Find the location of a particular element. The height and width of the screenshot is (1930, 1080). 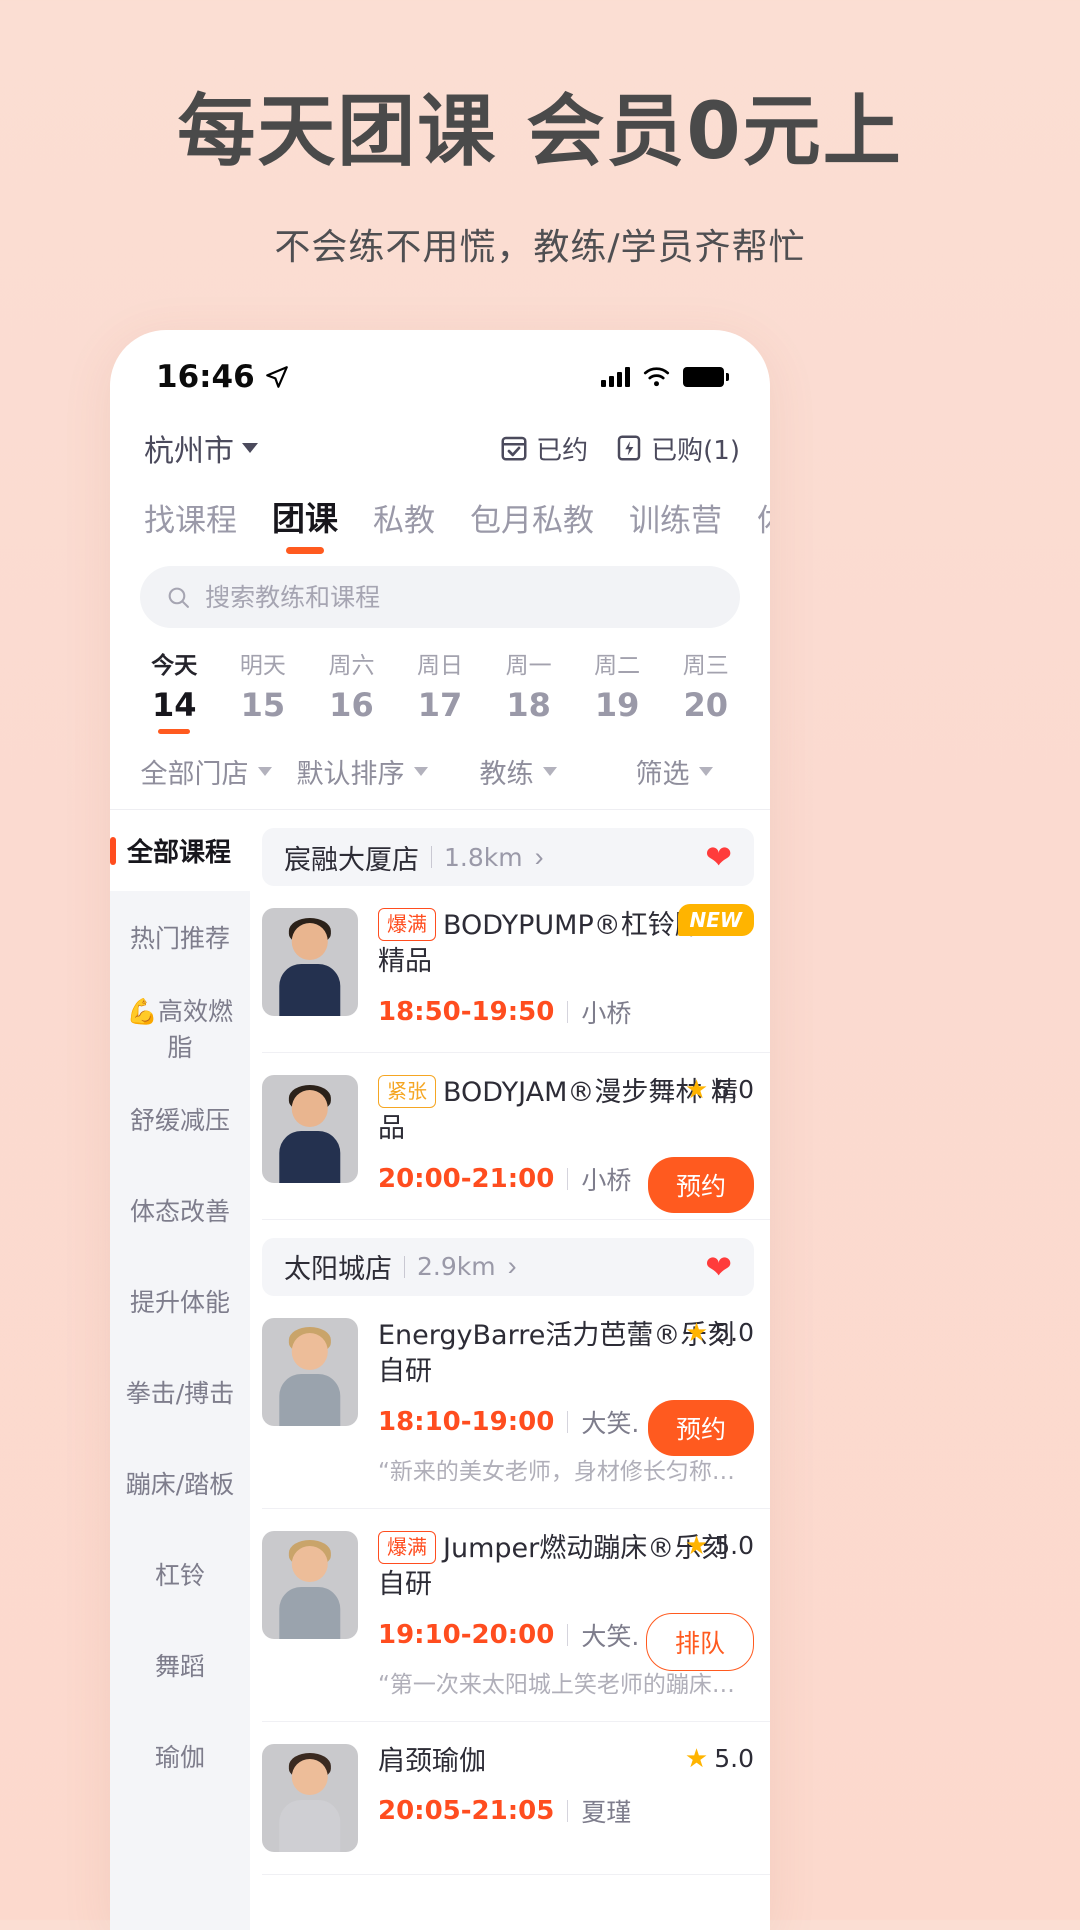

queue-button: 排队 is located at coordinates (699, 1641).